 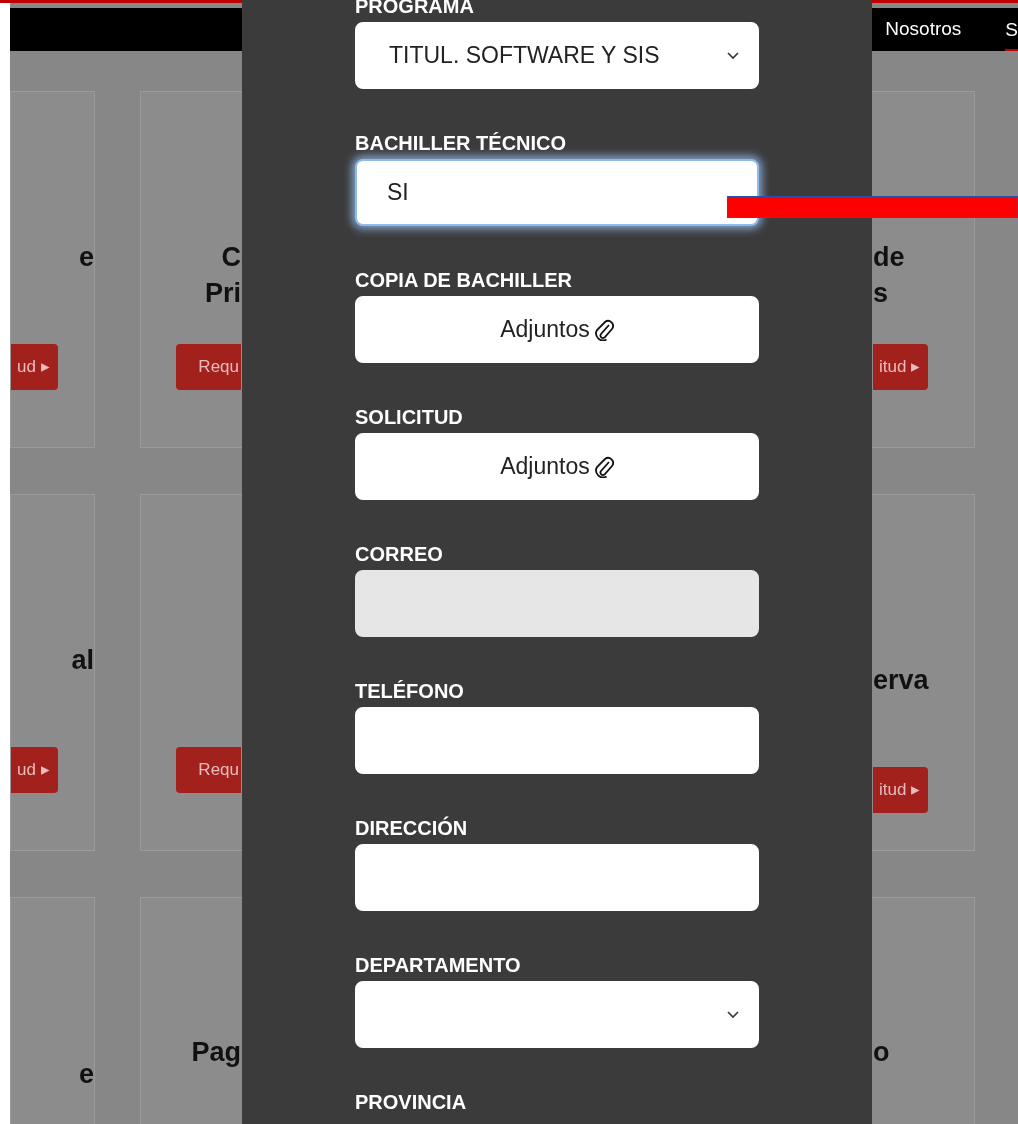 What do you see at coordinates (923, 29) in the screenshot?
I see `nav-link: Nosotros` at bounding box center [923, 29].